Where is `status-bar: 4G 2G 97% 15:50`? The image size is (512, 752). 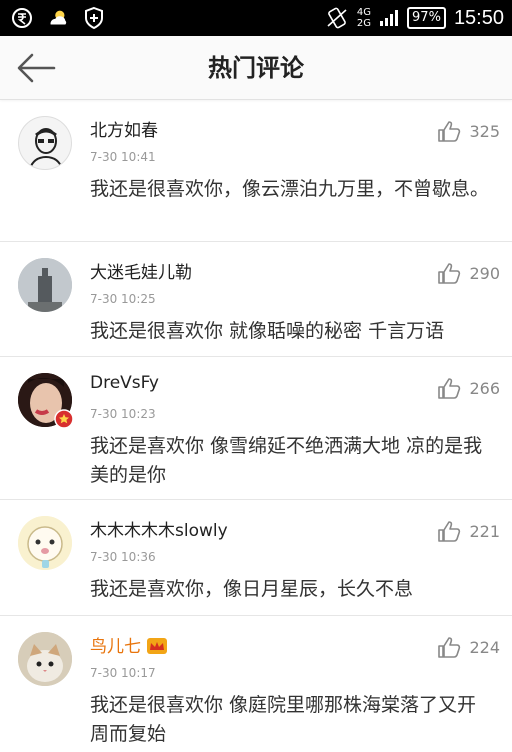 status-bar: 4G 2G 97% 15:50 is located at coordinates (256, 18).